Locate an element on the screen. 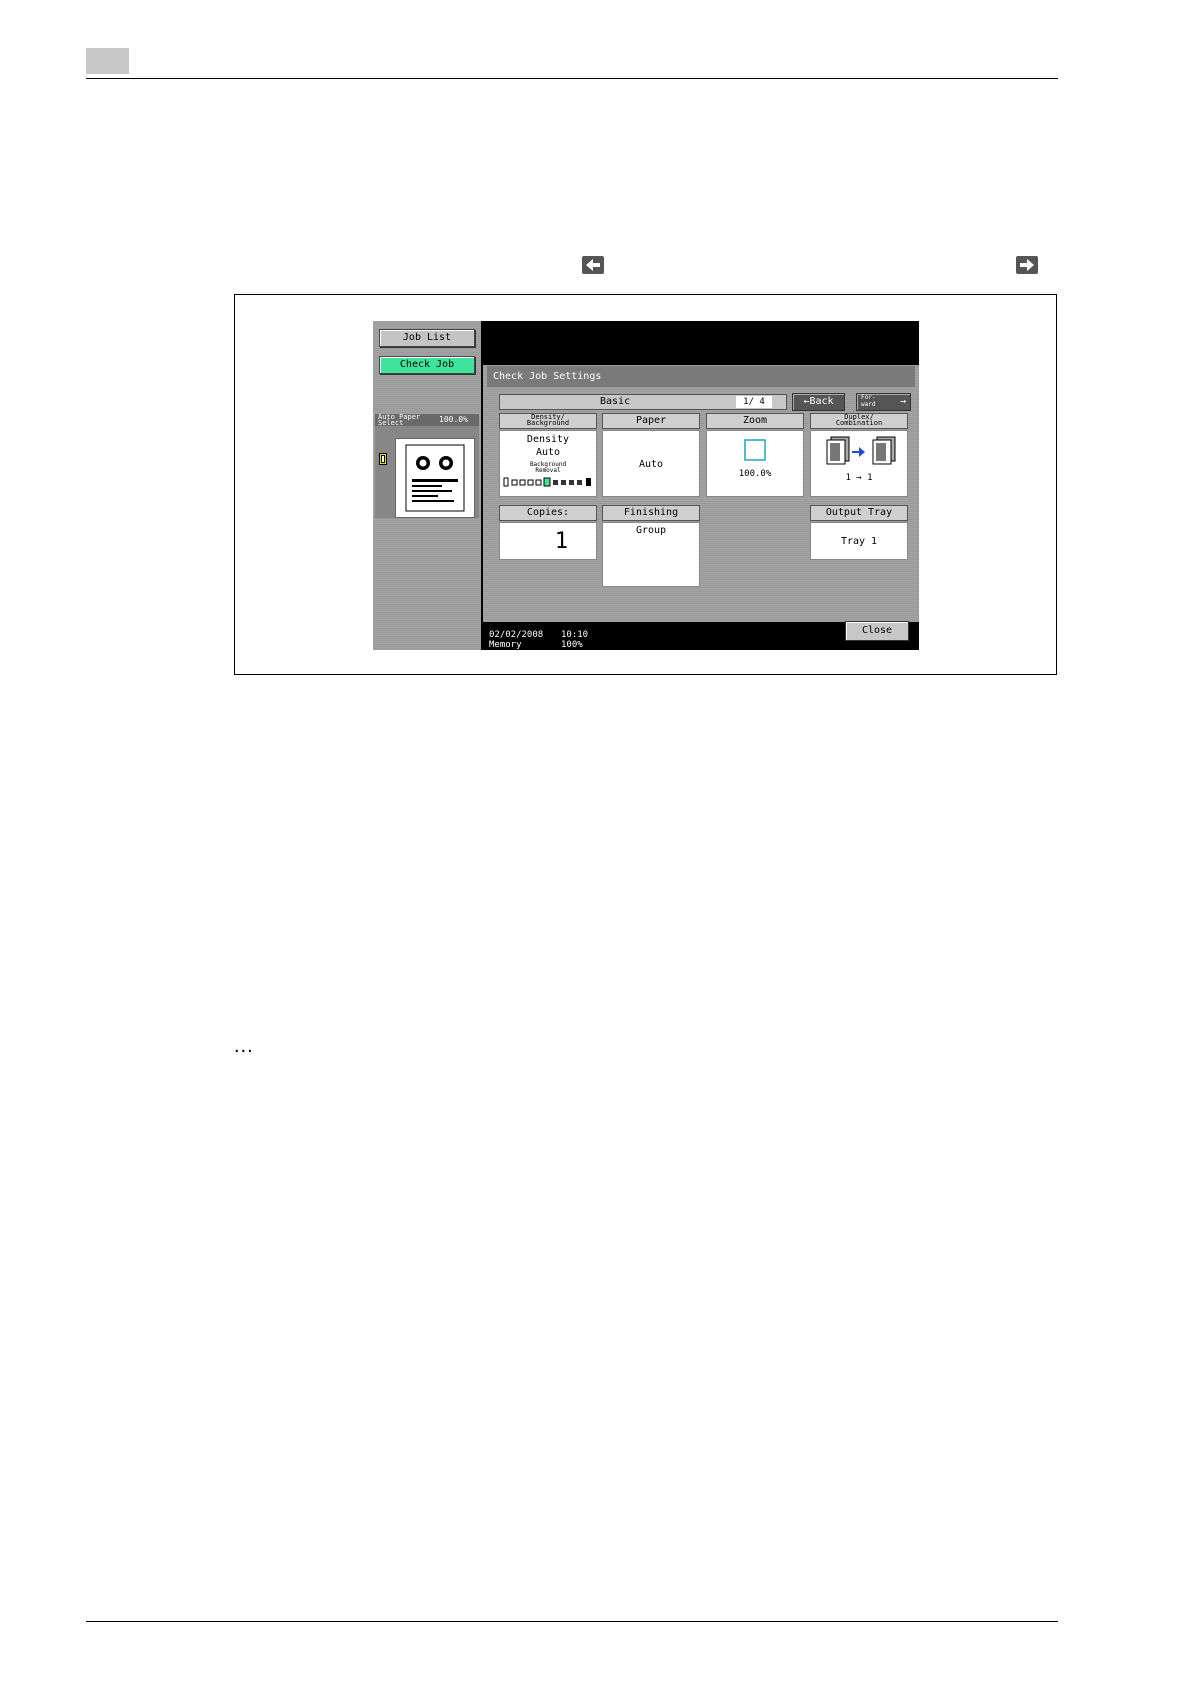 This screenshot has height=1684, width=1190. check-job-button: Check Job is located at coordinates (427, 365).